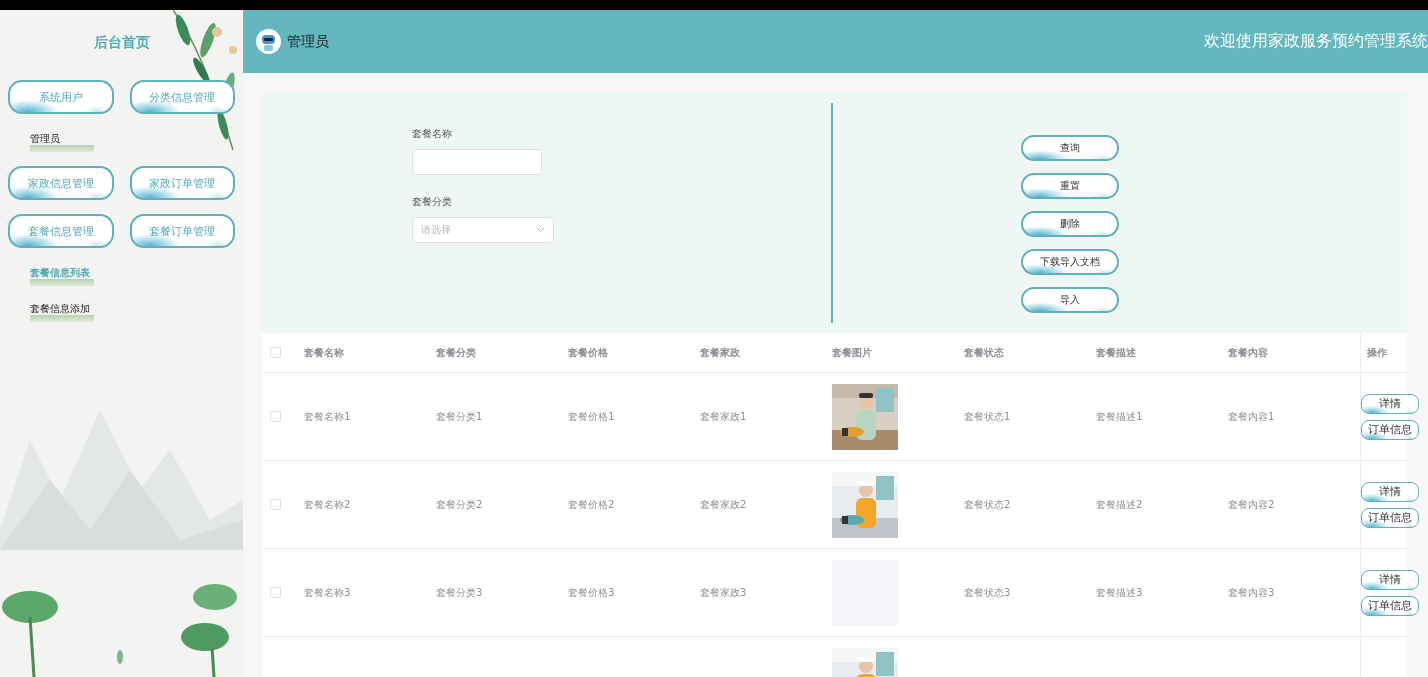 Image resolution: width=1428 pixels, height=677 pixels. What do you see at coordinates (308, 41) in the screenshot?
I see `user-name: 管理员` at bounding box center [308, 41].